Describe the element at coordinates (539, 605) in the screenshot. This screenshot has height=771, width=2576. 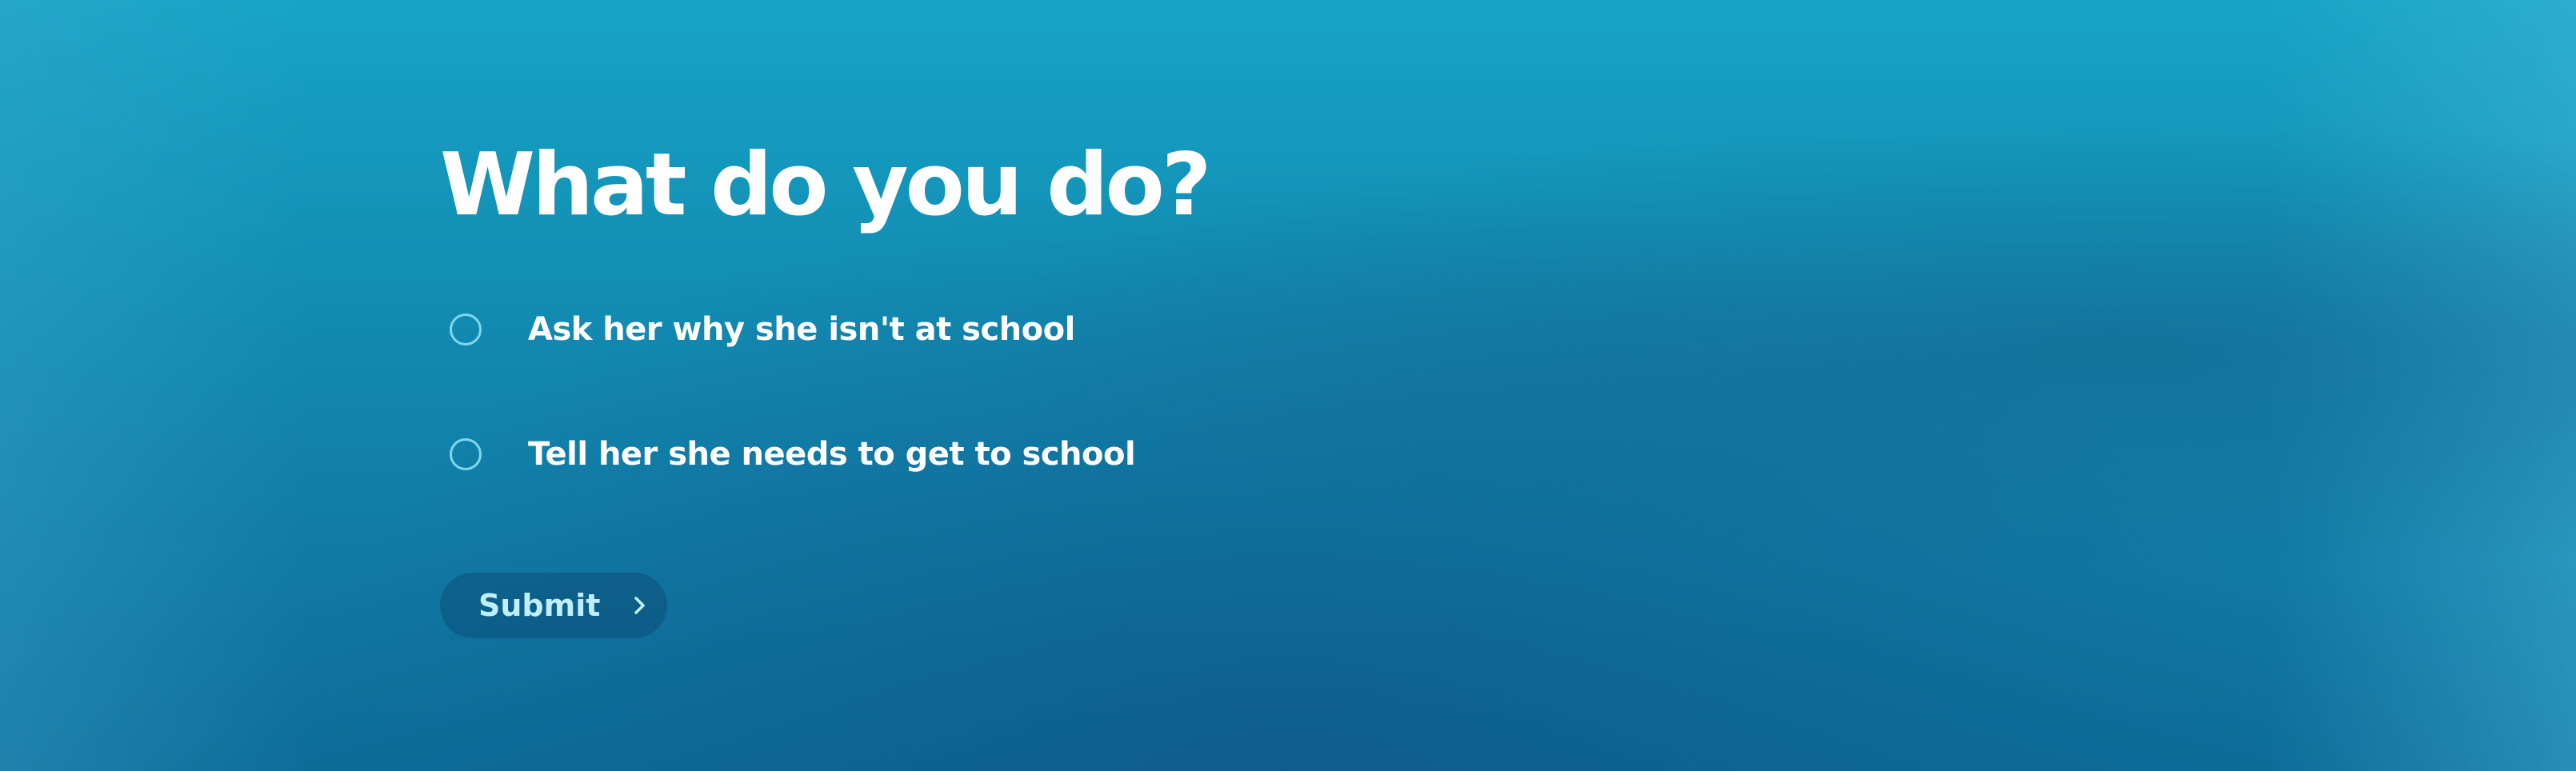
I see `submit-label: Submit` at that location.